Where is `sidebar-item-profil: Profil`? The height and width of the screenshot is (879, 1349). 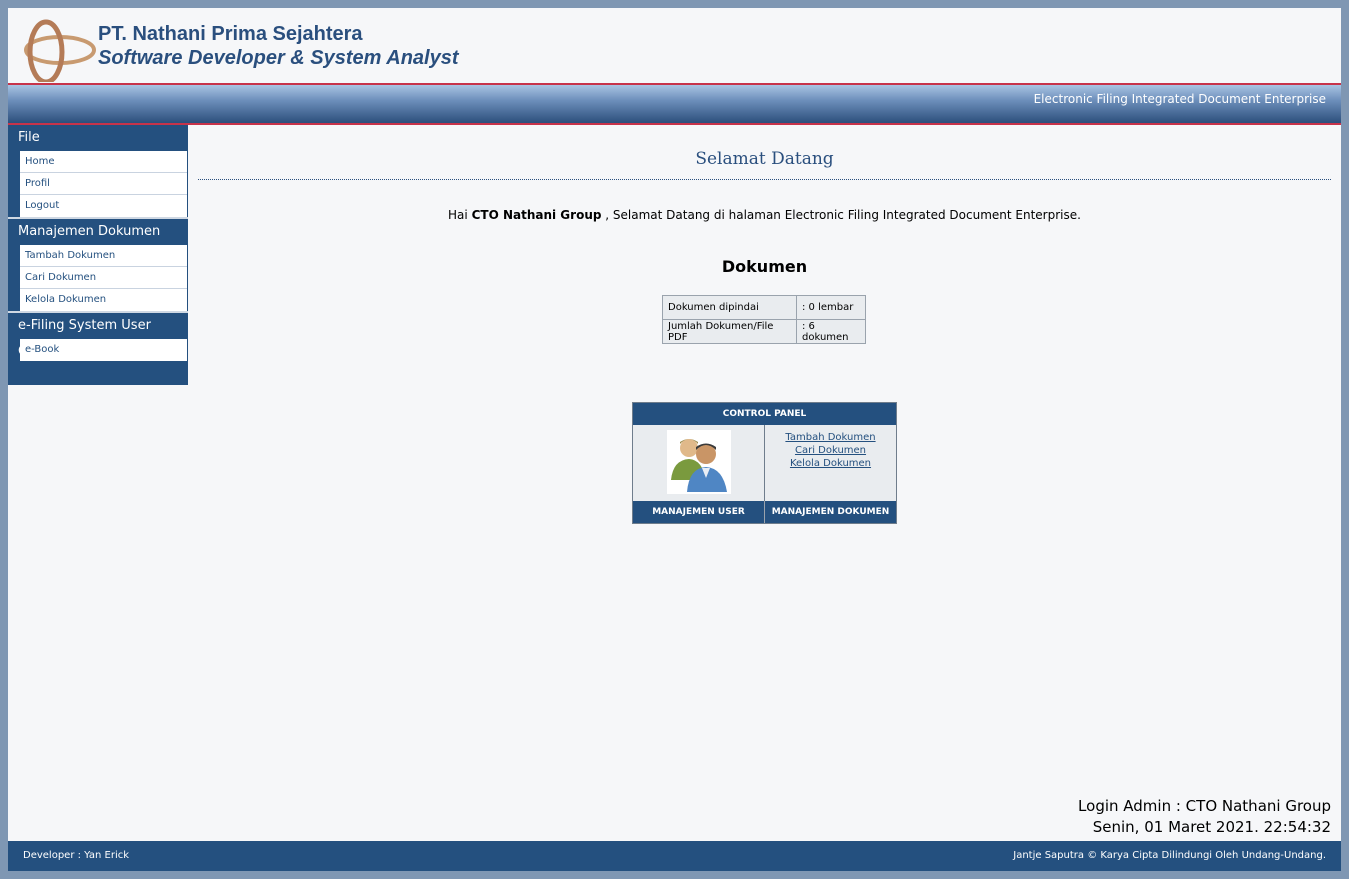
sidebar-item-profil: Profil is located at coordinates (103, 184).